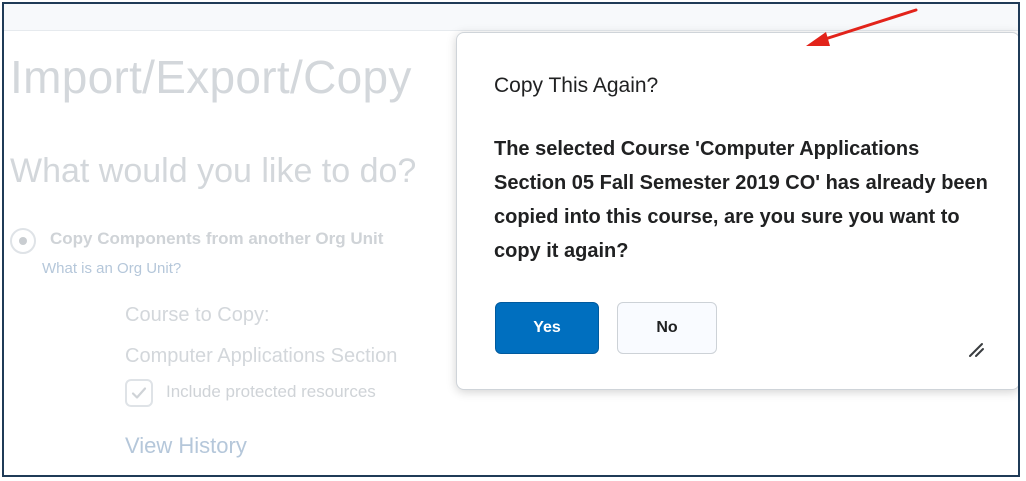 The image size is (1026, 481). What do you see at coordinates (213, 171) in the screenshot?
I see `section-title: What would you like to do?` at bounding box center [213, 171].